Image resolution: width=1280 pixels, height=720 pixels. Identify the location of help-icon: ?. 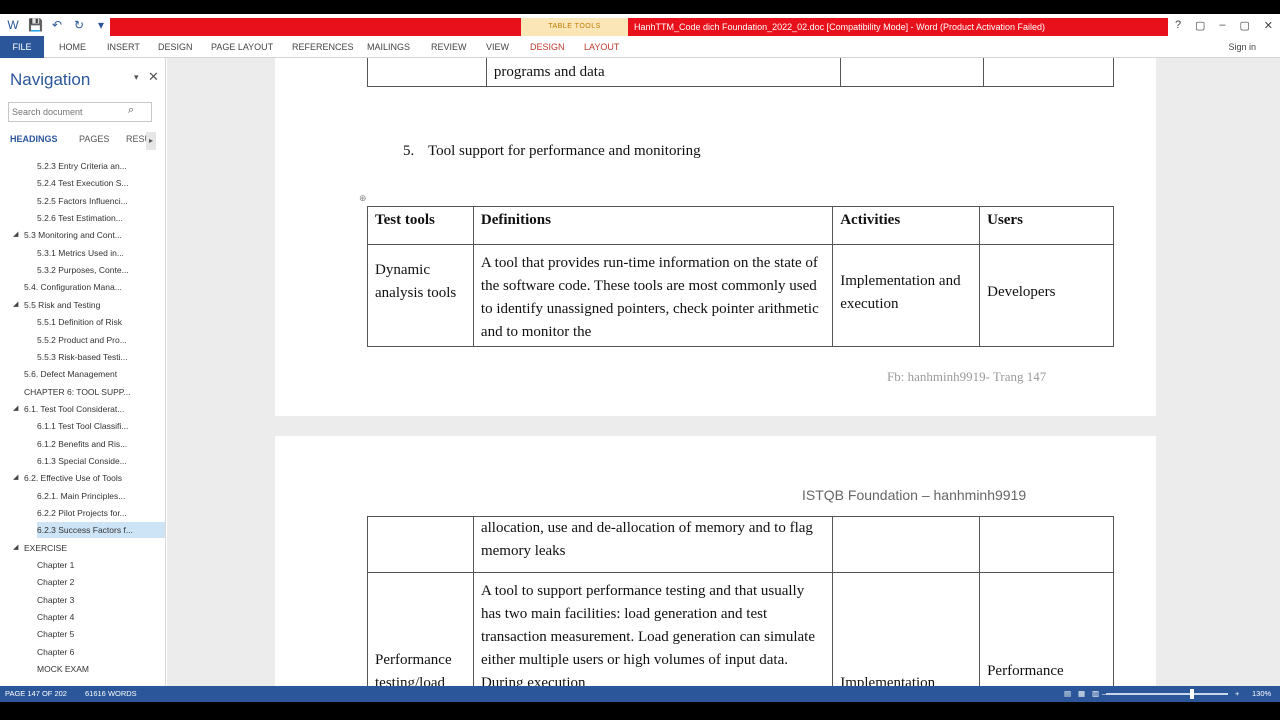
(1178, 25).